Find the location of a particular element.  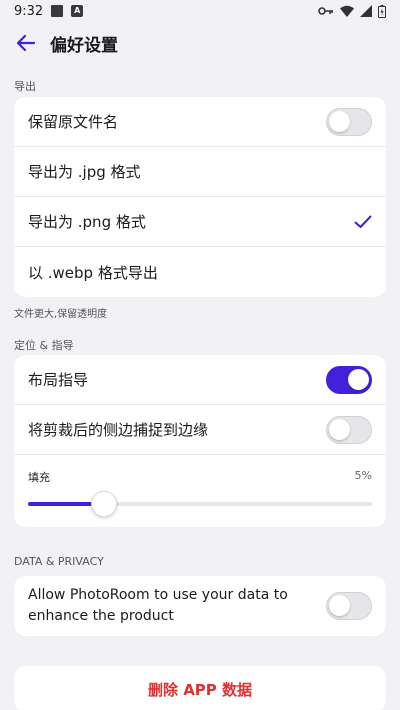

export-footnote: 文件更大,保留透明度 is located at coordinates (61, 314).